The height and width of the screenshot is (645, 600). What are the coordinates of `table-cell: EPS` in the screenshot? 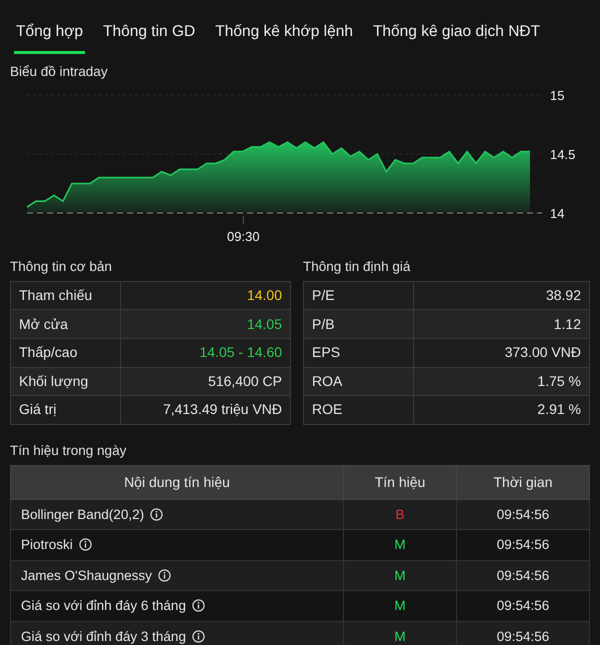 It's located at (359, 353).